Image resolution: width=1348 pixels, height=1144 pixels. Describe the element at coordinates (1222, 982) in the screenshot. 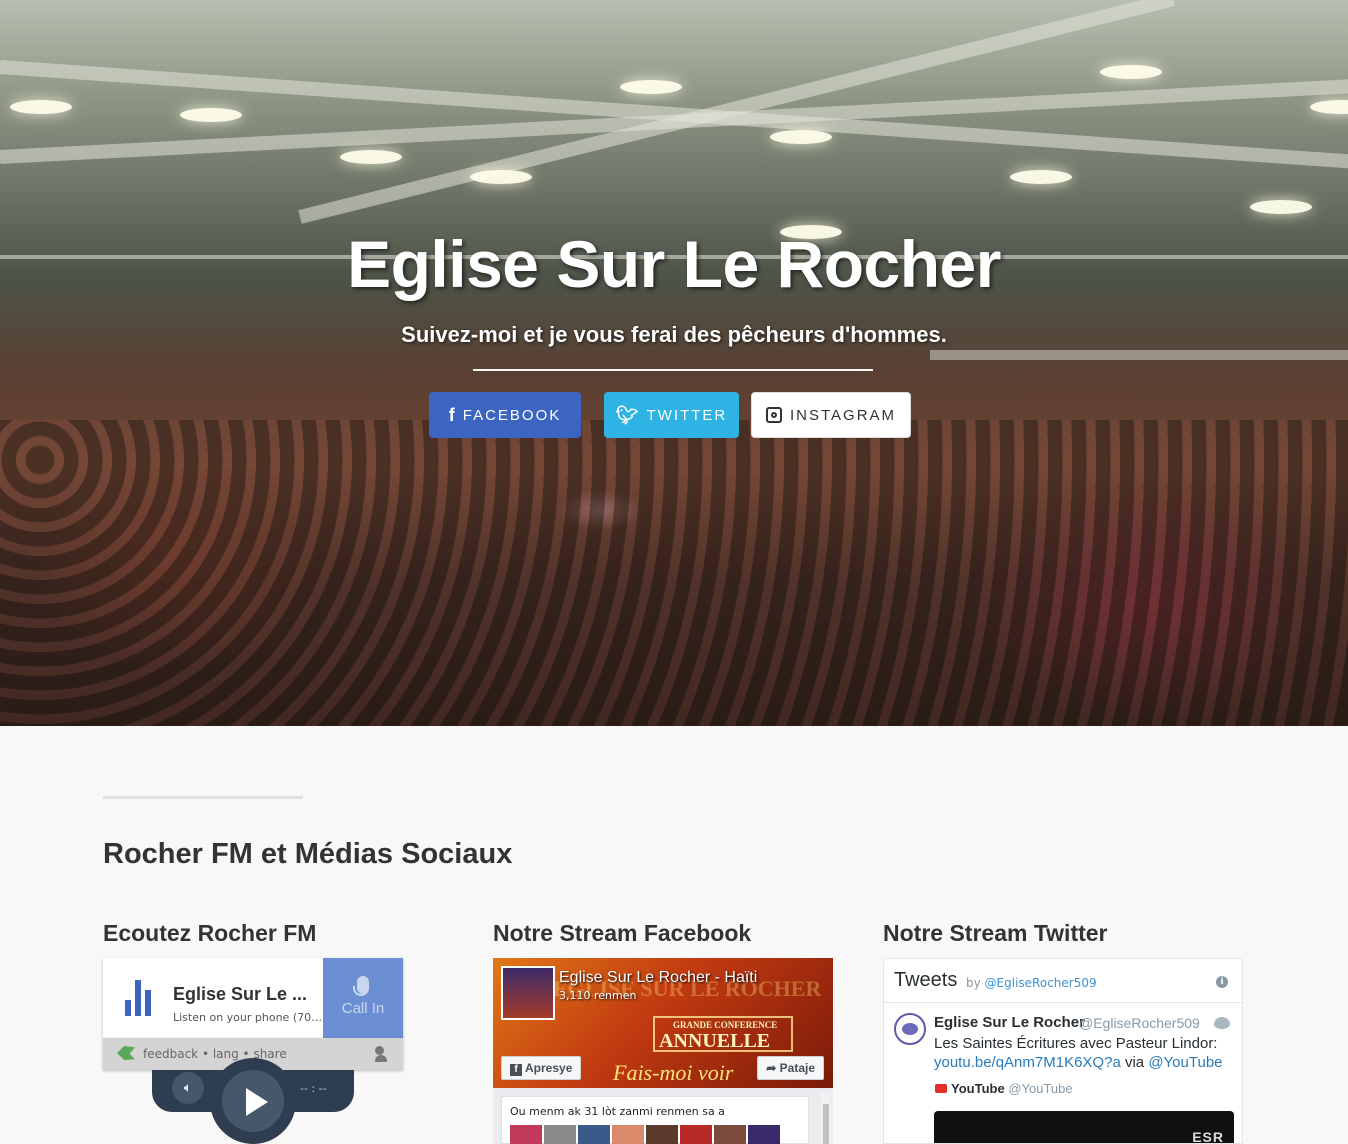

I see `info-icon: i` at that location.